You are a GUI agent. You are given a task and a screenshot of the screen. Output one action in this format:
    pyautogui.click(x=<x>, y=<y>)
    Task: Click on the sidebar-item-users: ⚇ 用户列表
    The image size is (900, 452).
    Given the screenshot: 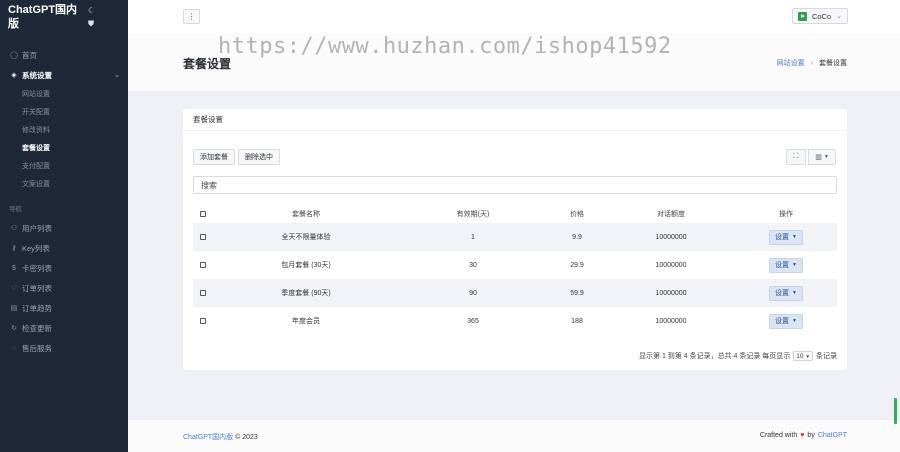 What is the action you would take?
    pyautogui.click(x=64, y=228)
    